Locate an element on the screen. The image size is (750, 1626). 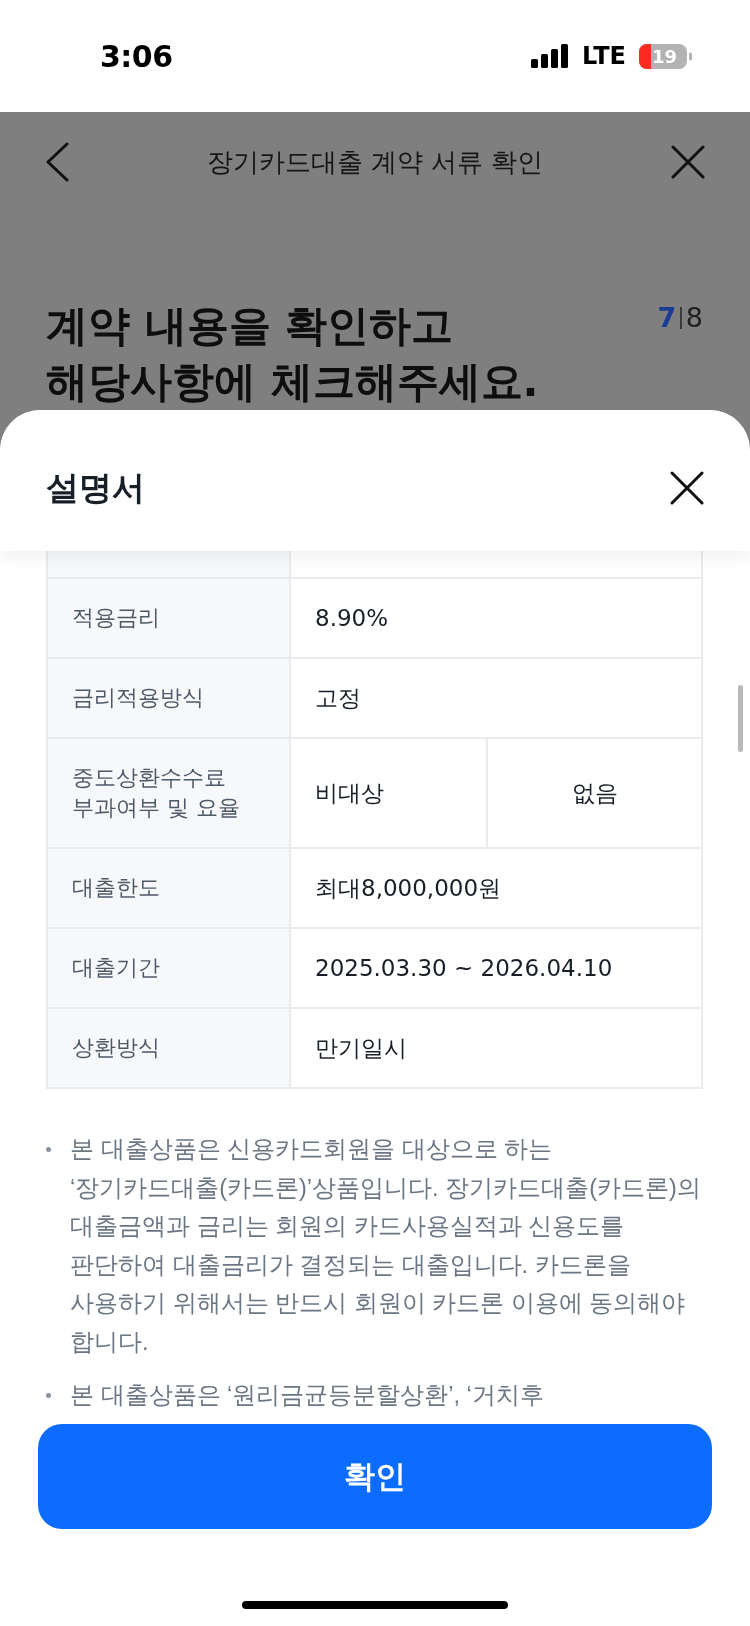
row-label: 중도상환수수료 부과여부 및 요율 is located at coordinates (169, 794).